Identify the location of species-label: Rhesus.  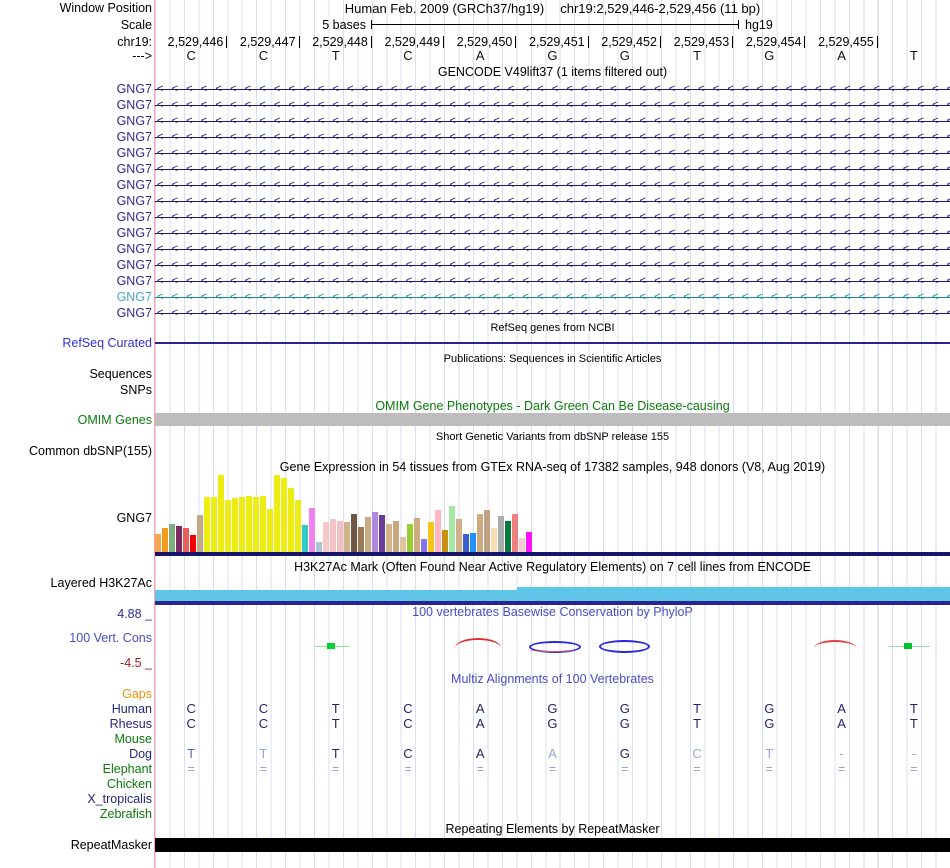
(131, 724).